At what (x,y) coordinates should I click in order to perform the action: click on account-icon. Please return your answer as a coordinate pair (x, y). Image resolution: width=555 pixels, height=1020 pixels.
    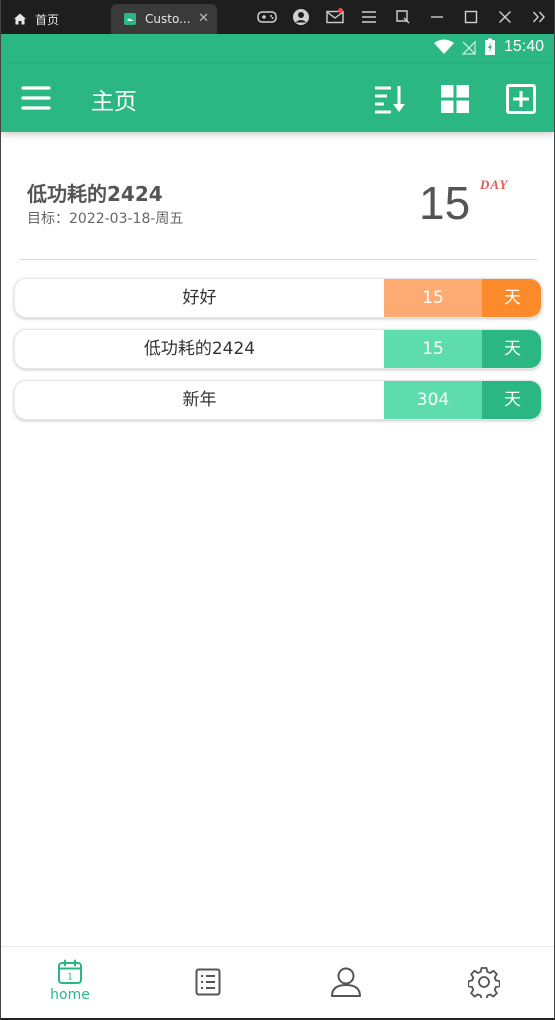
    Looking at the image, I should click on (301, 17).